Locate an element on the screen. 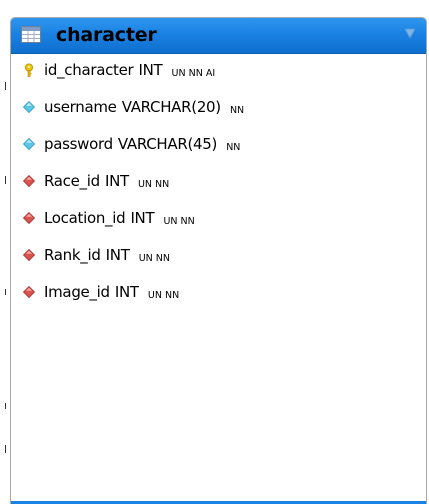  column-type: VARCHAR(20) is located at coordinates (171, 107).